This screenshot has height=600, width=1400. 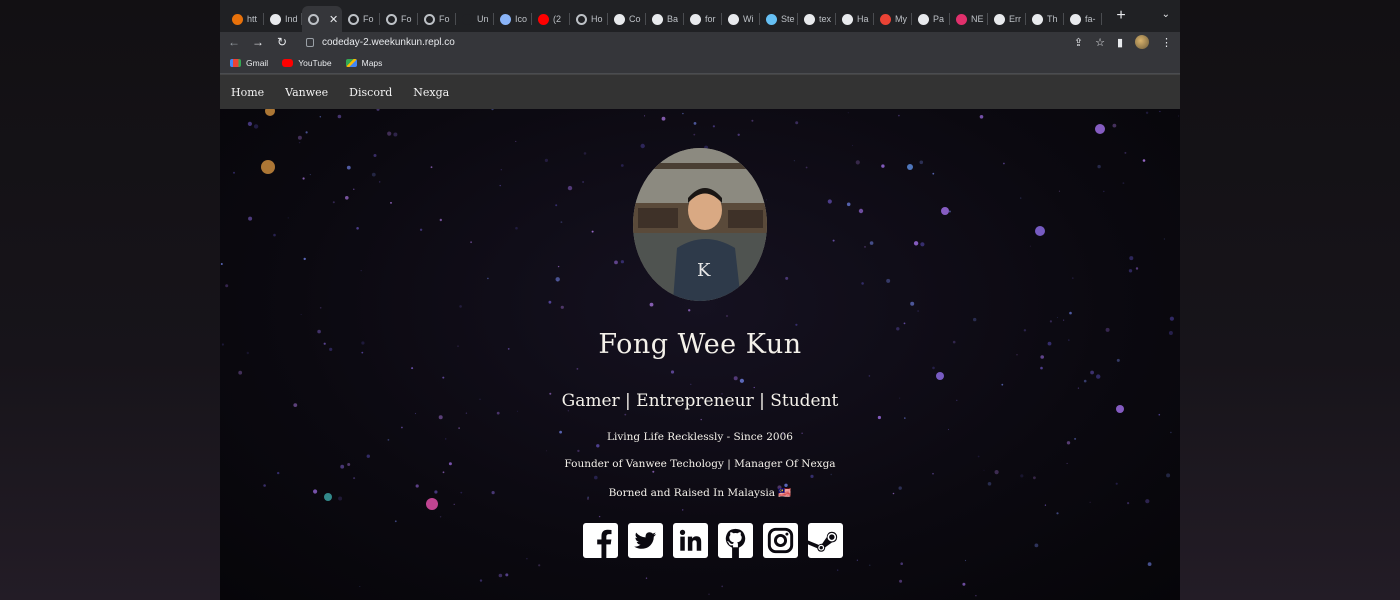 I want to click on twitter-icon, so click(x=645, y=540).